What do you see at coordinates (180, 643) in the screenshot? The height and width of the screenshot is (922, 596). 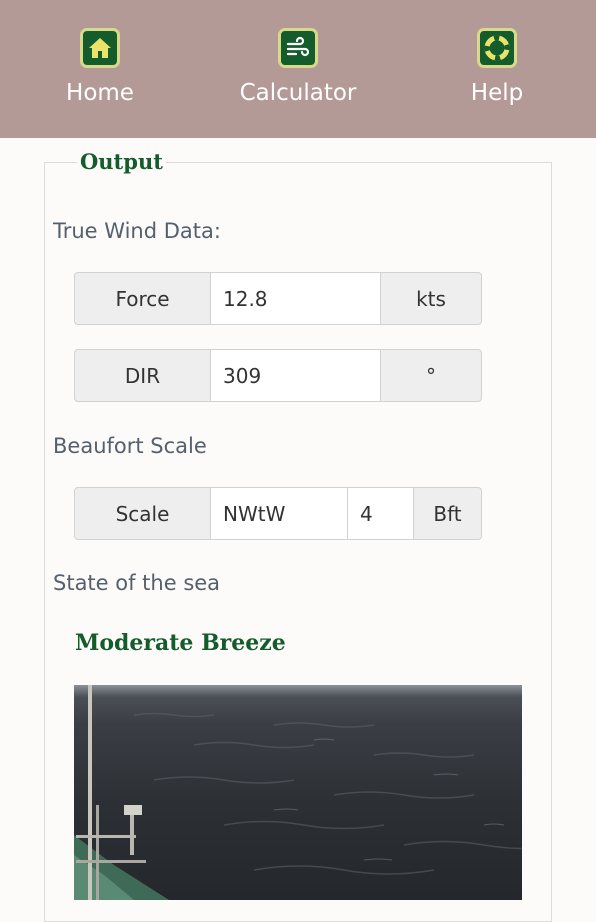 I see `sea-state-title: Moderate Breeze` at bounding box center [180, 643].